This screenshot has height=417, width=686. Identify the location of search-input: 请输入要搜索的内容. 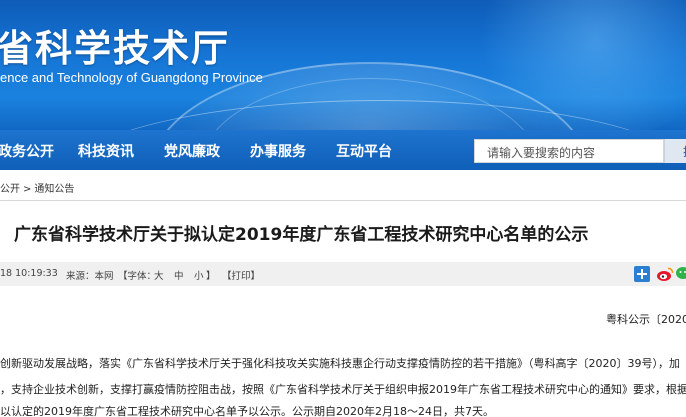
(569, 151).